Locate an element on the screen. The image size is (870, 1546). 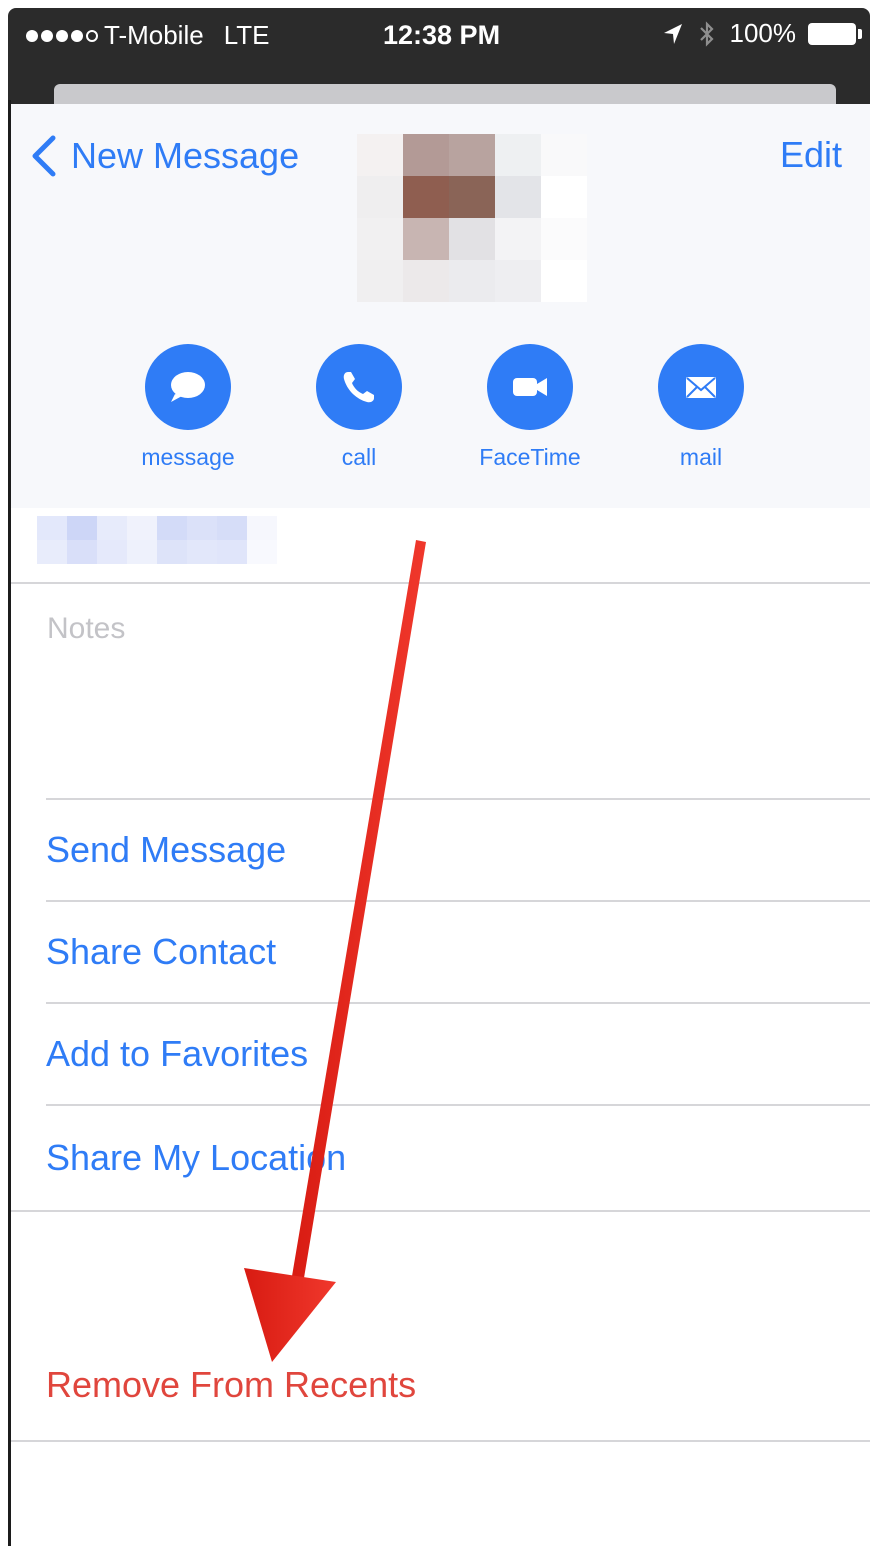
card-sheet-edge is located at coordinates (445, 94).